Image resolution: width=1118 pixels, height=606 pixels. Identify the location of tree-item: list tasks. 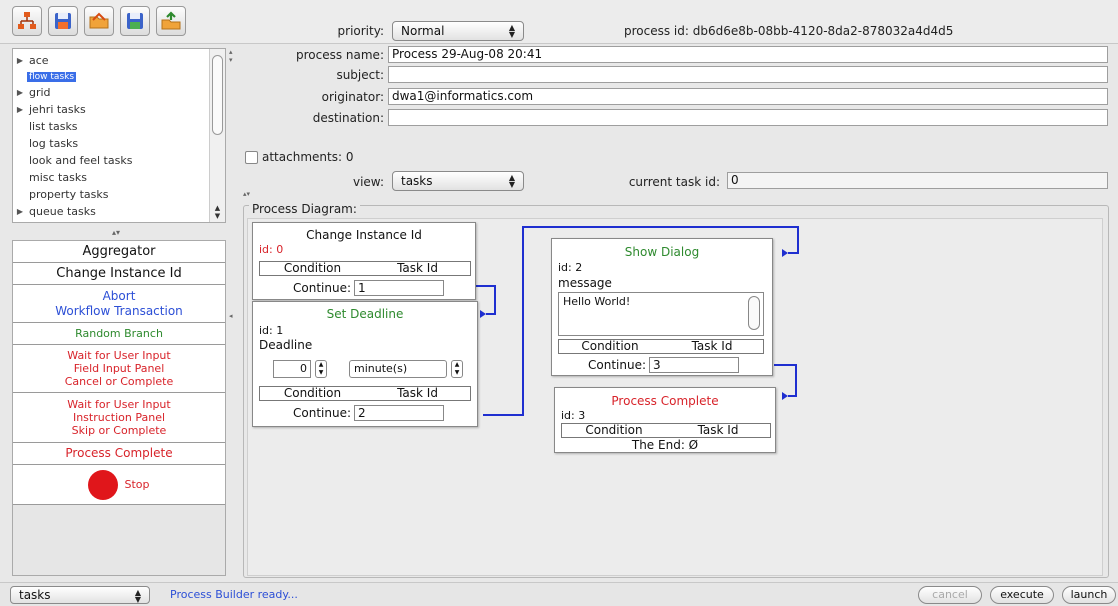
(46, 126).